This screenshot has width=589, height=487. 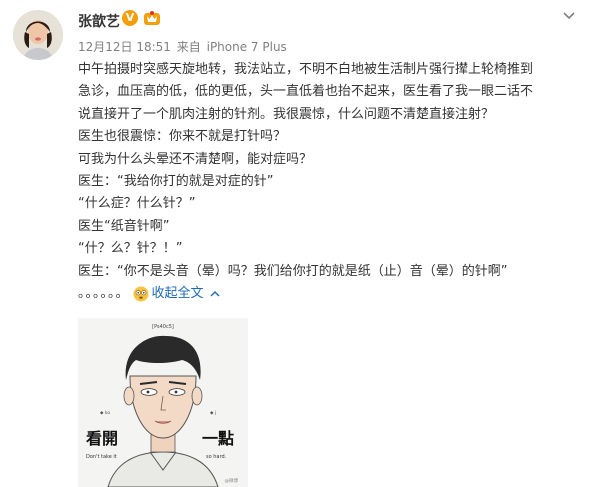 I want to click on post-timestamp: 12月12日 18:51, so click(x=124, y=47).